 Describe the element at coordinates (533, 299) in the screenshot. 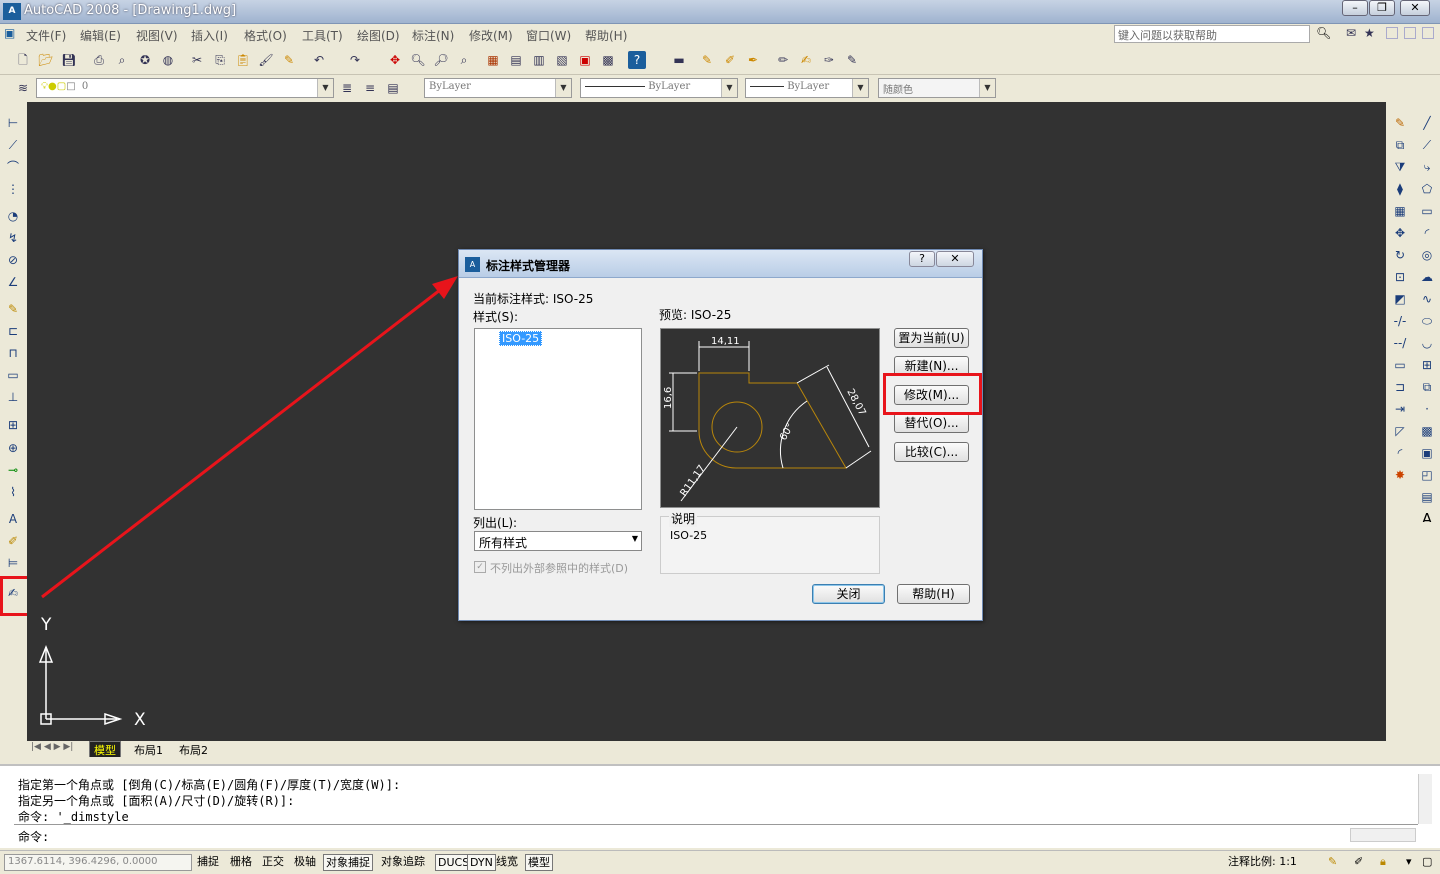

I see `current-style-label: 当前标注样式: ISO-25` at that location.